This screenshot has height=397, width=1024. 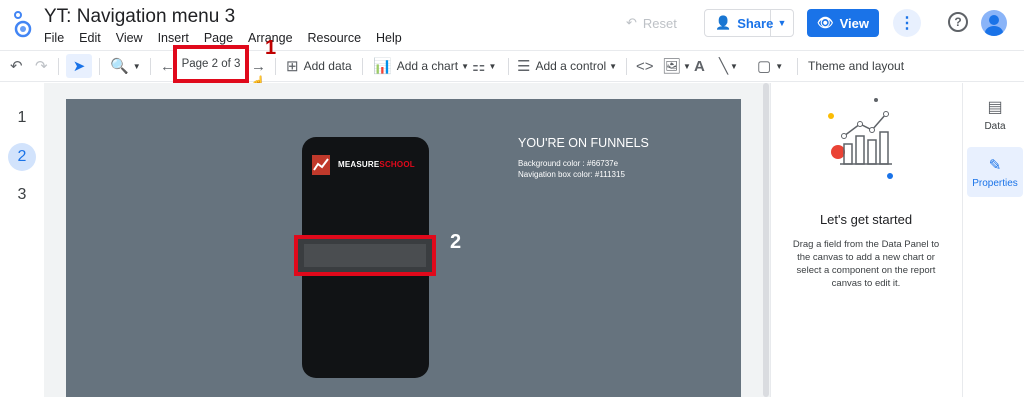 I want to click on tab-properties: ✎ Properties, so click(x=995, y=172).